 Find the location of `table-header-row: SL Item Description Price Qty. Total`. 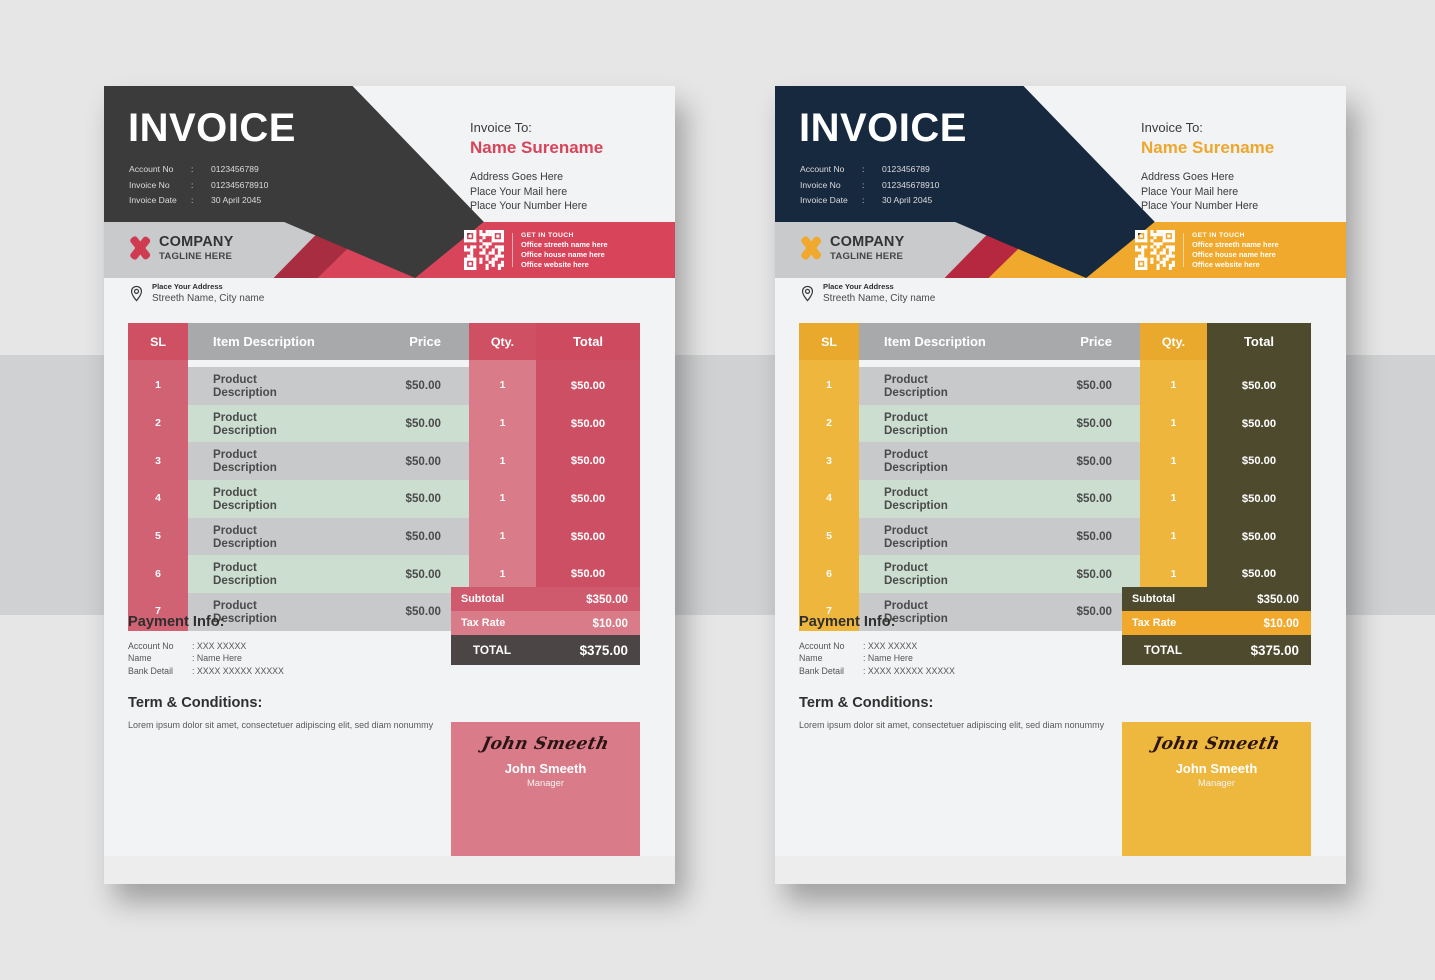

table-header-row: SL Item Description Price Qty. Total is located at coordinates (1055, 341).